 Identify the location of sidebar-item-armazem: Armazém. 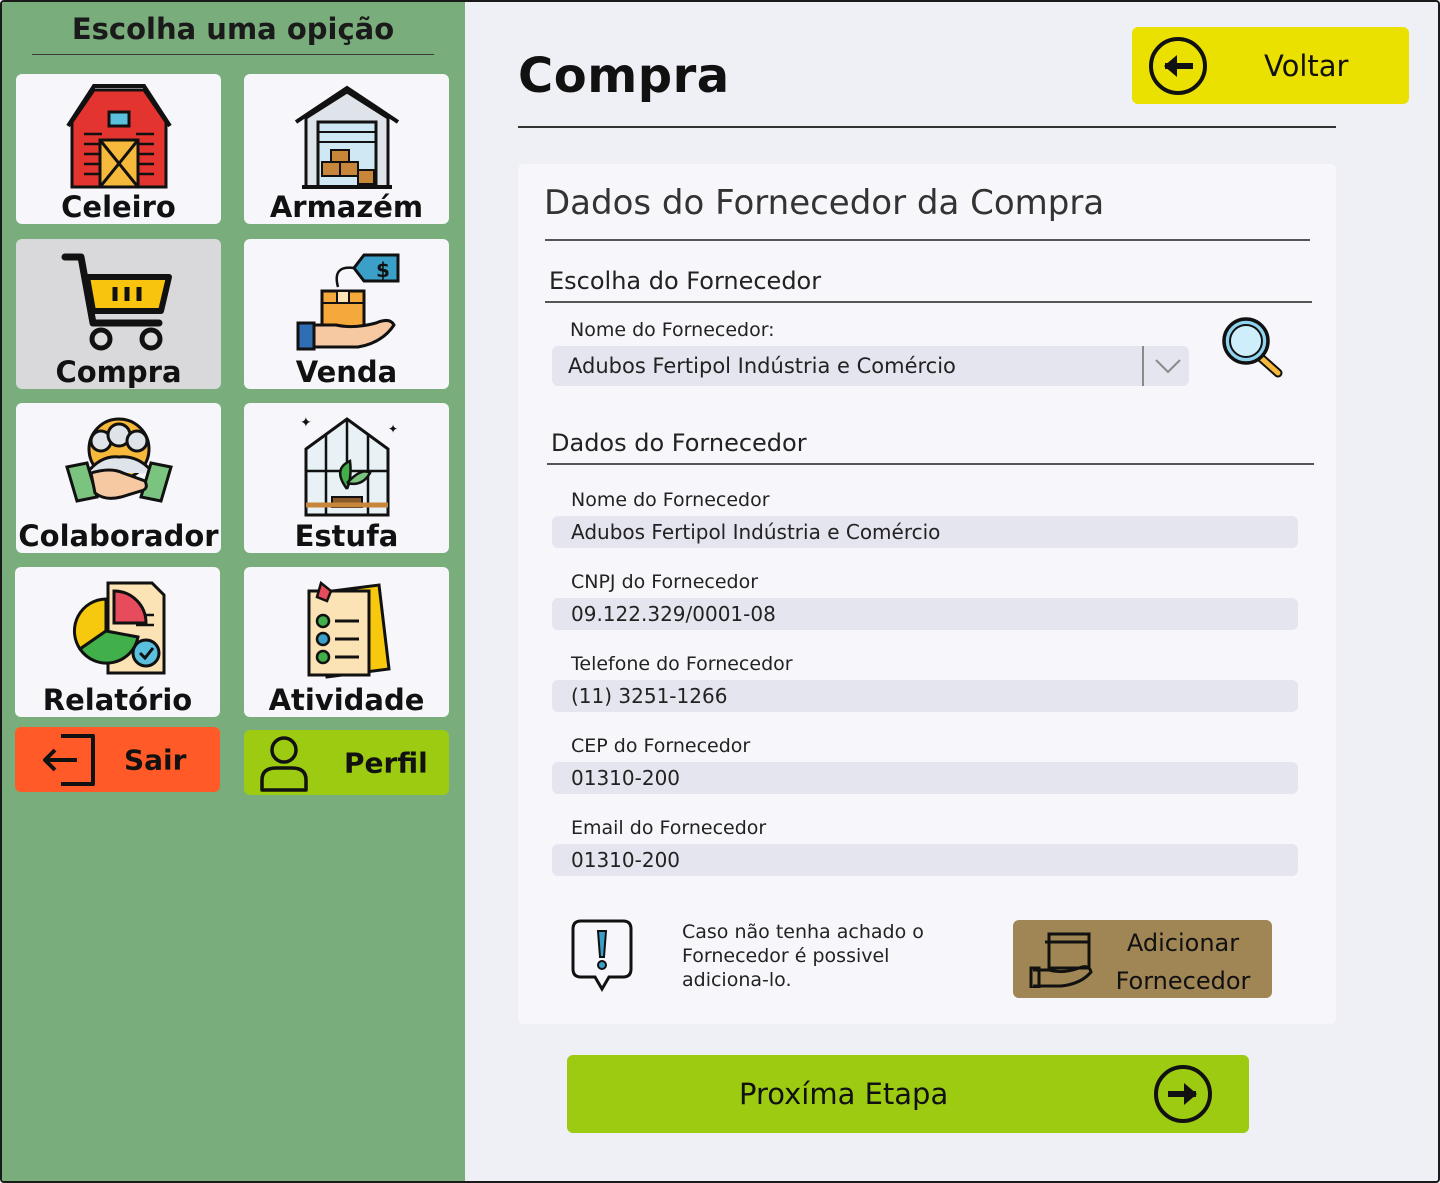
(346, 149).